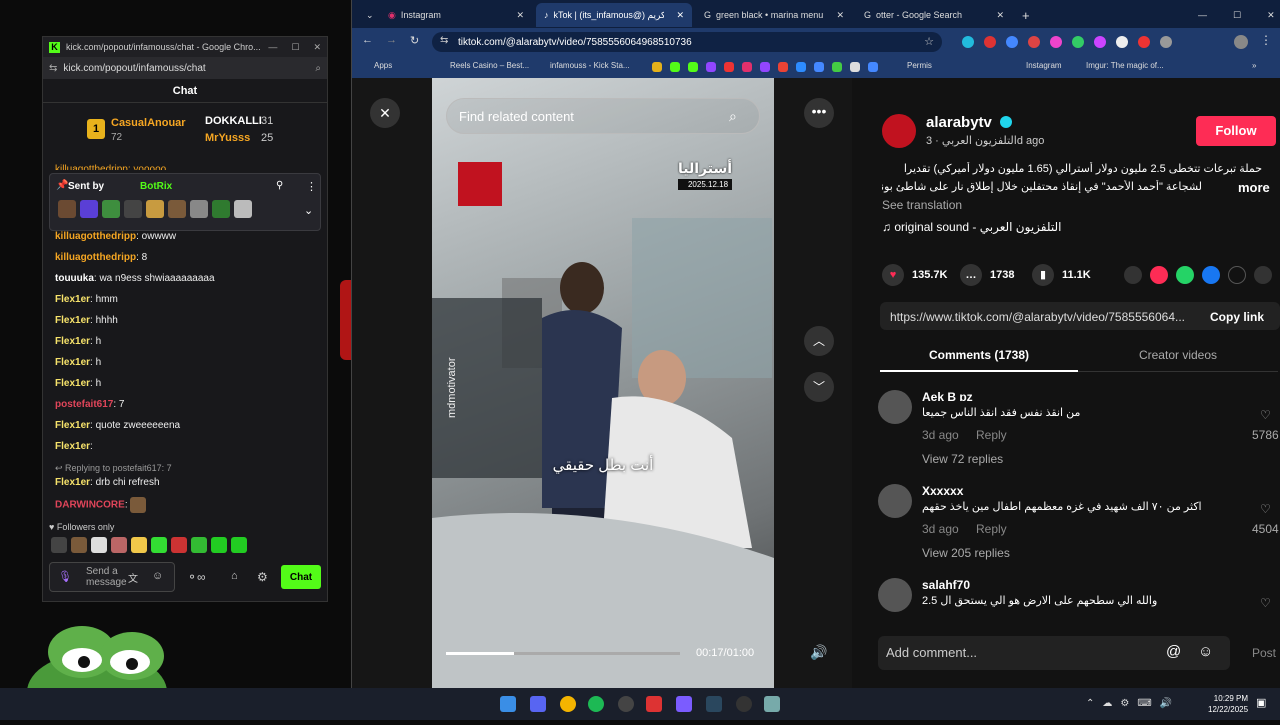  Describe the element at coordinates (383, 65) in the screenshot. I see `bookmark-apps: Apps` at that location.